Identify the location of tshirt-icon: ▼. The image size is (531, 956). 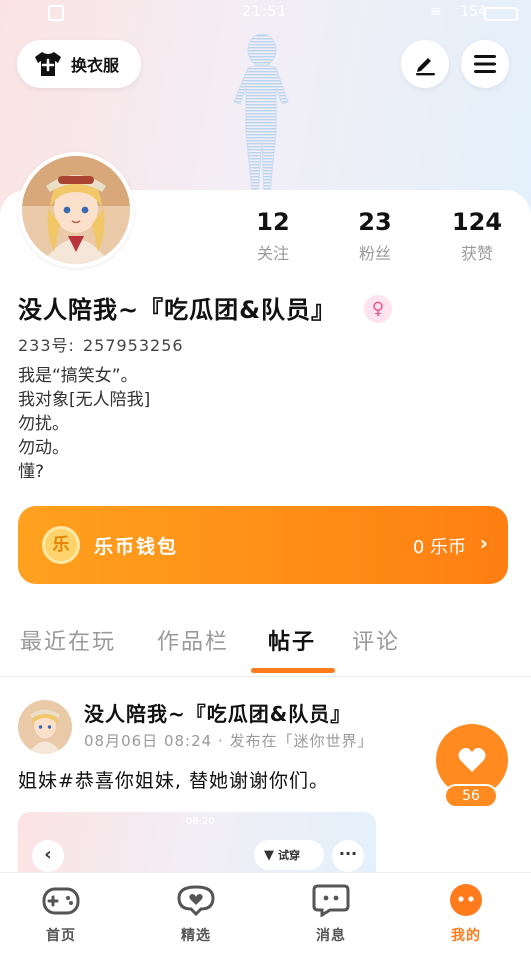
(269, 855).